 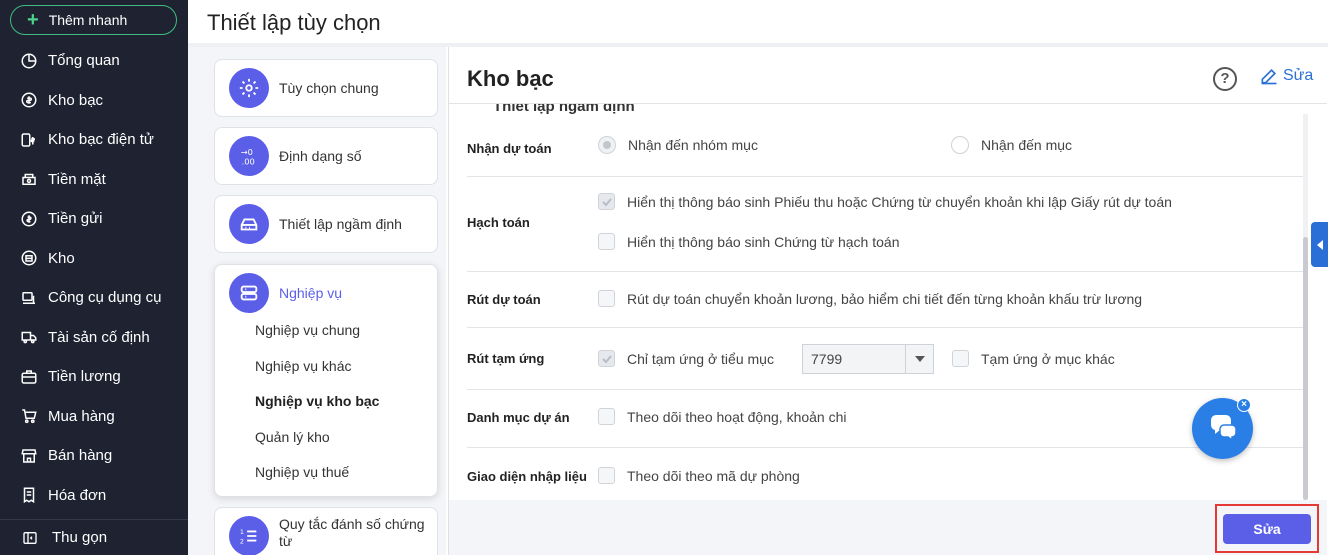 What do you see at coordinates (249, 88) in the screenshot?
I see `gear-icon` at bounding box center [249, 88].